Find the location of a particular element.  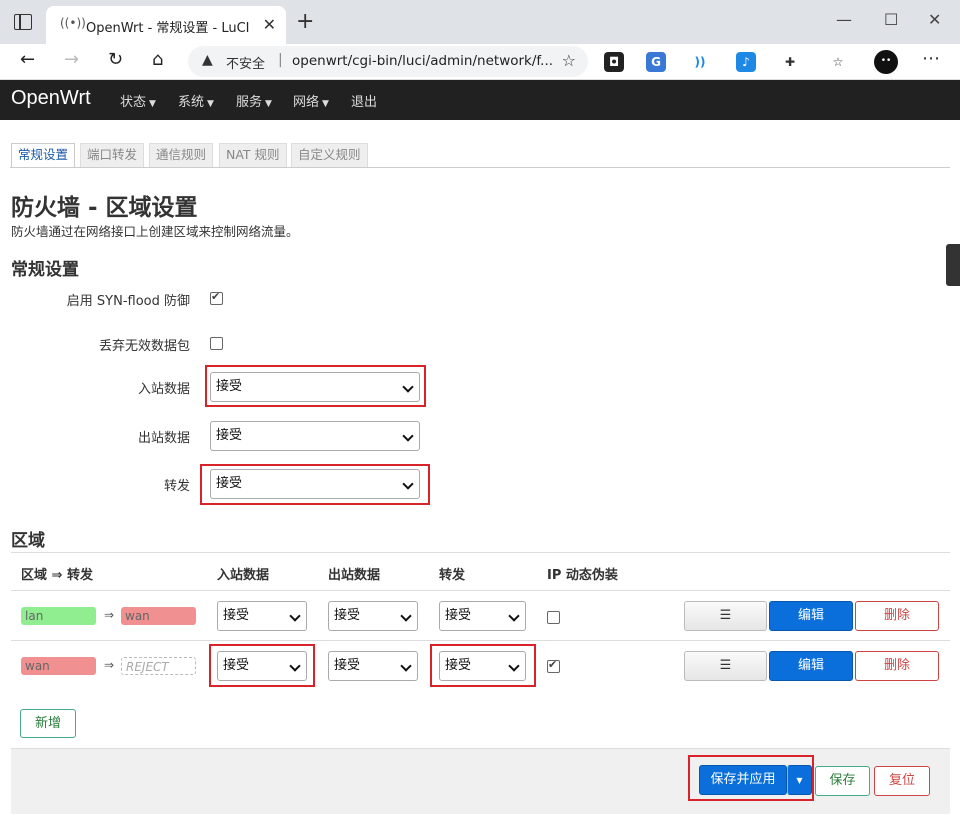

col-zone-forward: 区域 ⇒ 转发 is located at coordinates (57, 575).